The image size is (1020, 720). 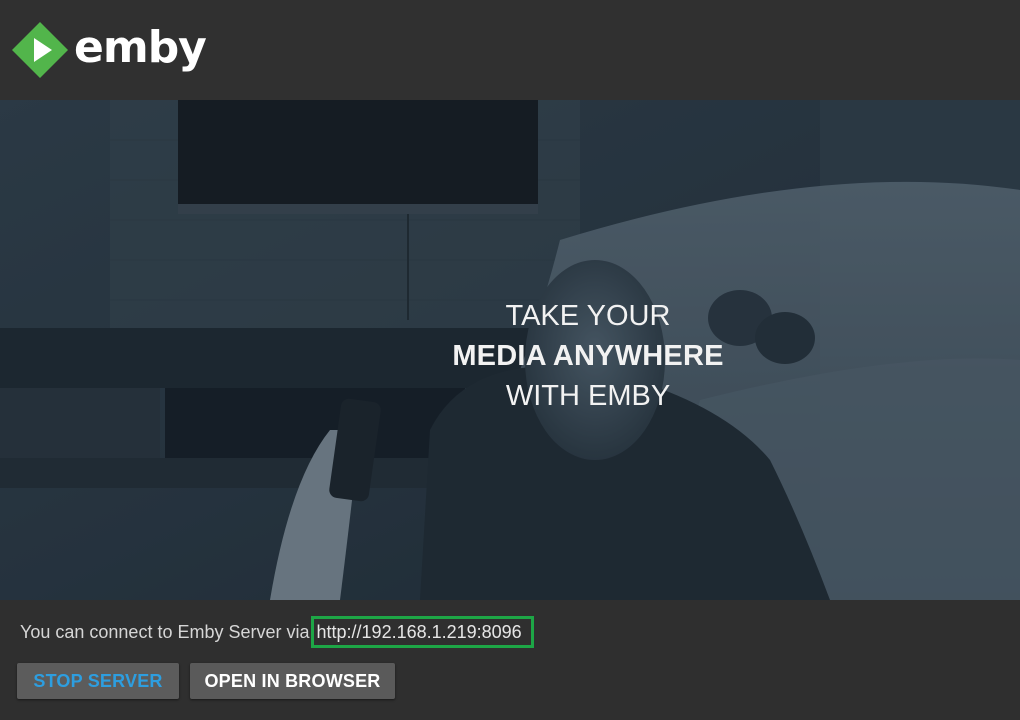 What do you see at coordinates (40, 50) in the screenshot?
I see `emby-play-diamond-icon` at bounding box center [40, 50].